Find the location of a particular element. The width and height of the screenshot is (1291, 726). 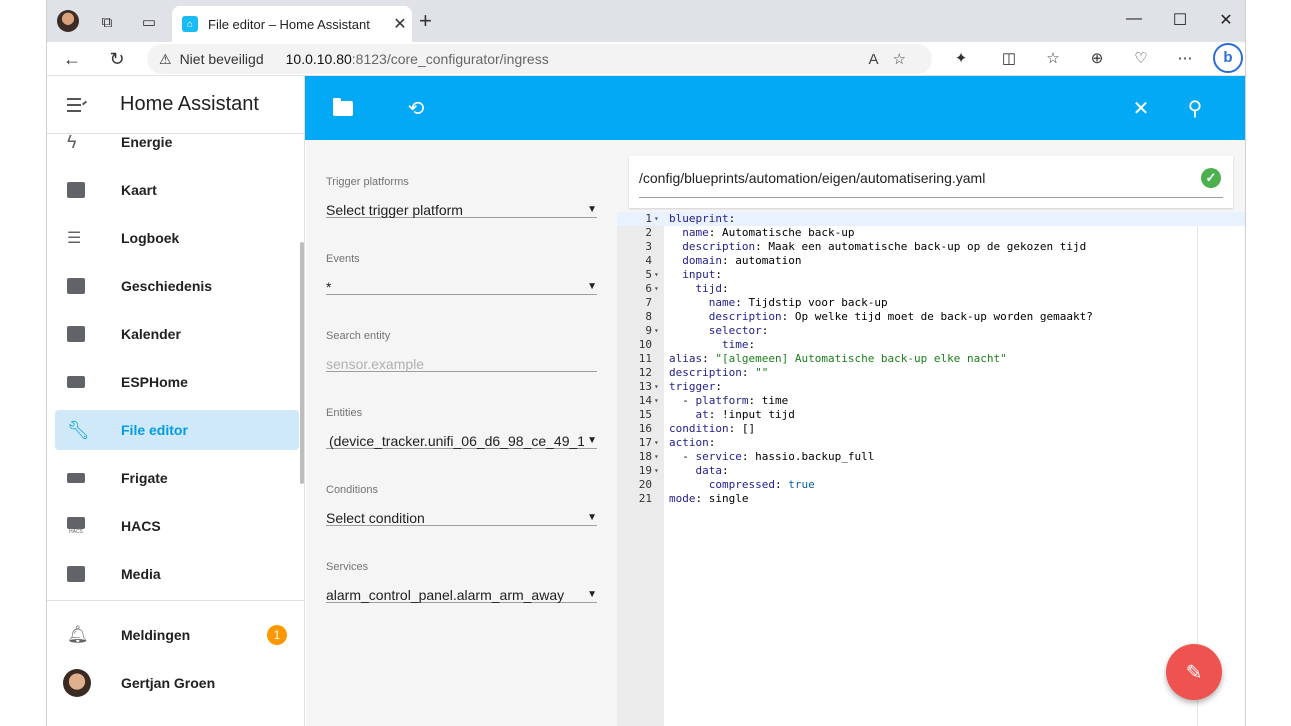

edit-fab-button: ✎ is located at coordinates (1194, 672).